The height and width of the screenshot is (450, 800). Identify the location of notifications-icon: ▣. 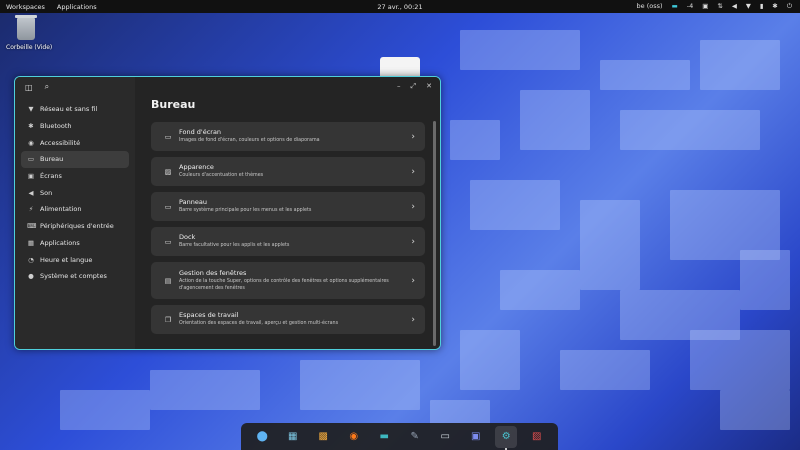
(705, 6).